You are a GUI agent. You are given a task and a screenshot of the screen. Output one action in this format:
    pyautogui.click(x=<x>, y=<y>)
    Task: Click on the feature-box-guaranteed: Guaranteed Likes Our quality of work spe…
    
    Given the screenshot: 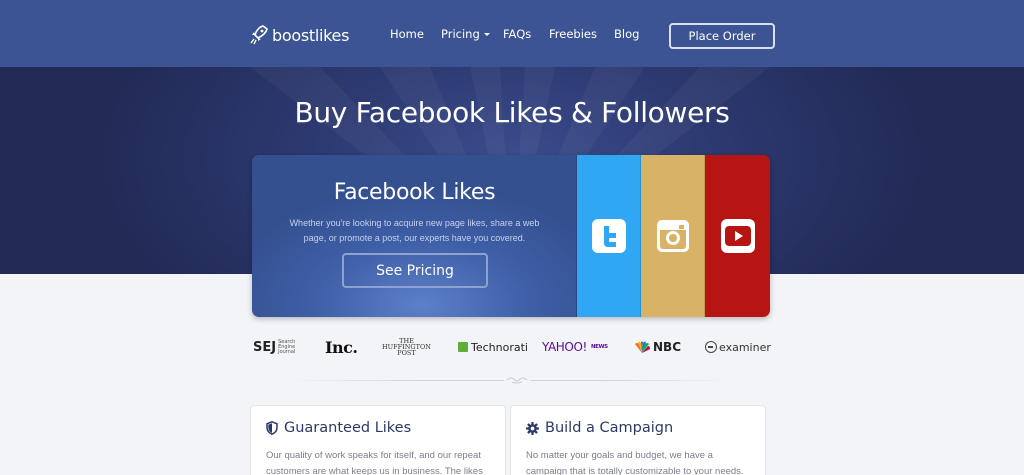 What is the action you would take?
    pyautogui.click(x=378, y=440)
    